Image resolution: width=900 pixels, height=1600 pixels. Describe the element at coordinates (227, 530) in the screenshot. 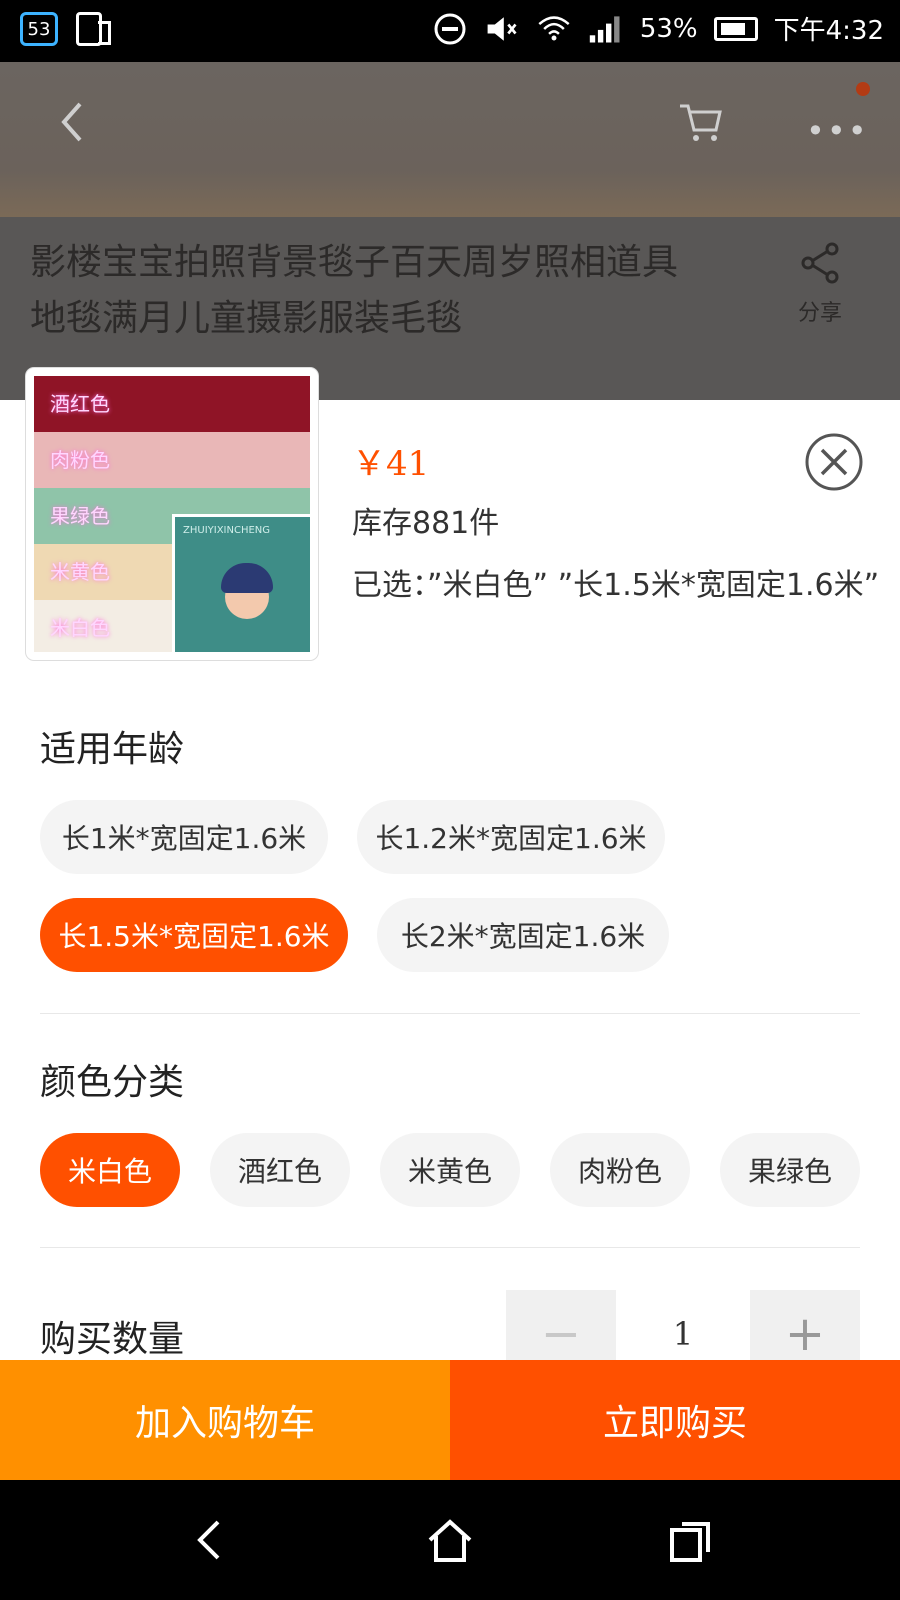

I see `brand-watermark: ZHUIYIXINCHENG` at that location.